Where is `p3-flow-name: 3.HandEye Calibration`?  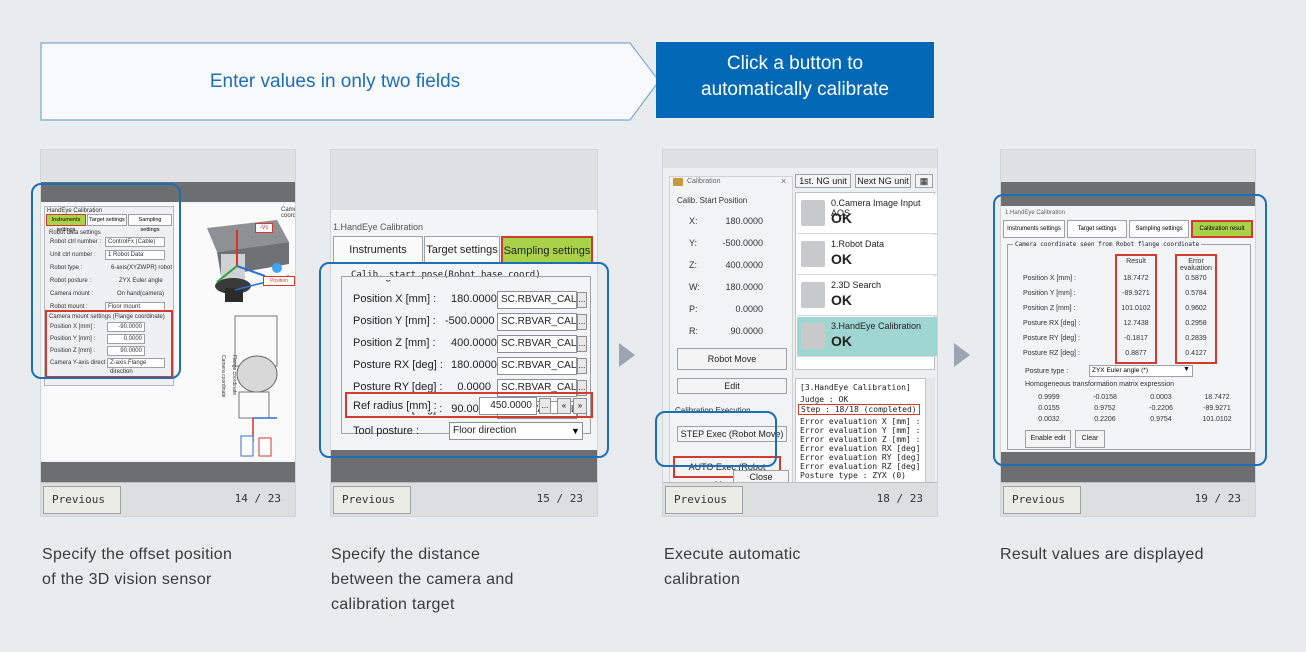
p3-flow-name: 3.HandEye Calibration is located at coordinates (876, 326).